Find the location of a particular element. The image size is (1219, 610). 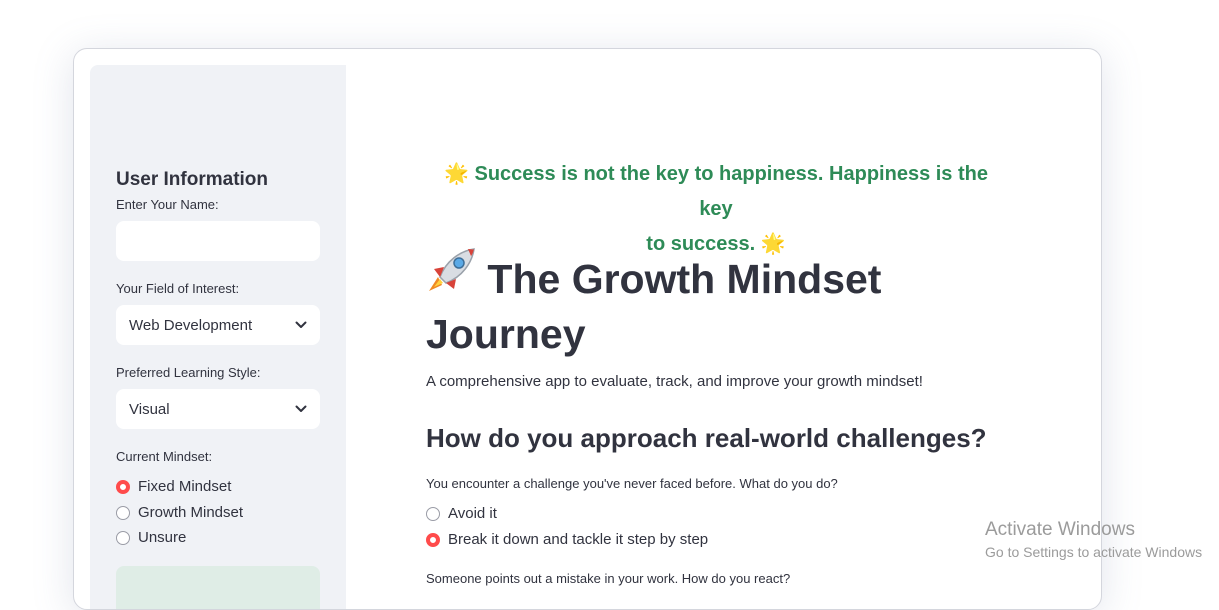

mindset-label: Current Mindset: is located at coordinates (164, 456).